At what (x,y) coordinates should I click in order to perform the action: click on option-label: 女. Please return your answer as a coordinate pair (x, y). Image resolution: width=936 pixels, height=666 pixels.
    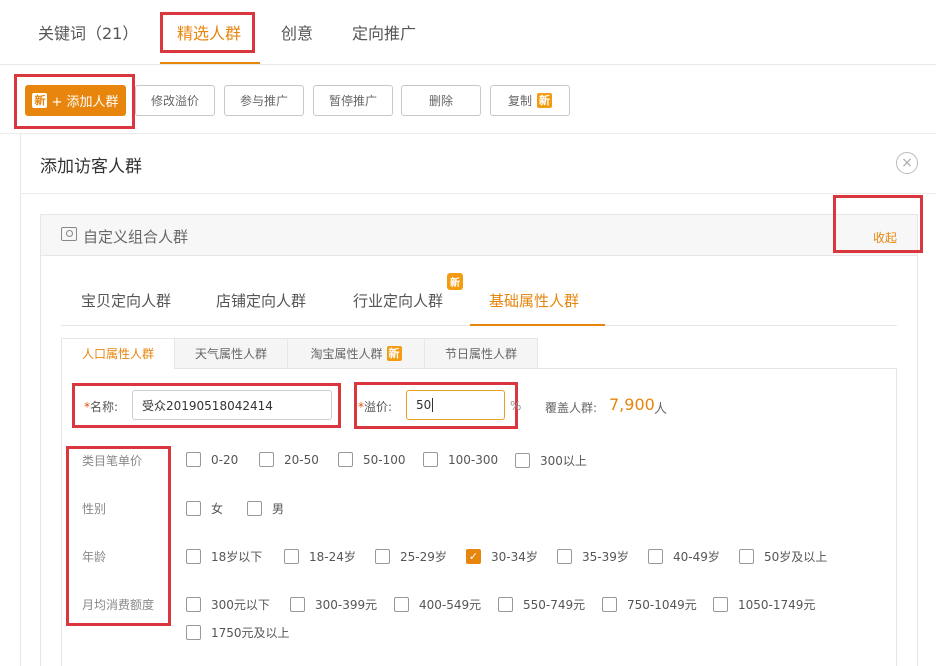
    Looking at the image, I should click on (217, 509).